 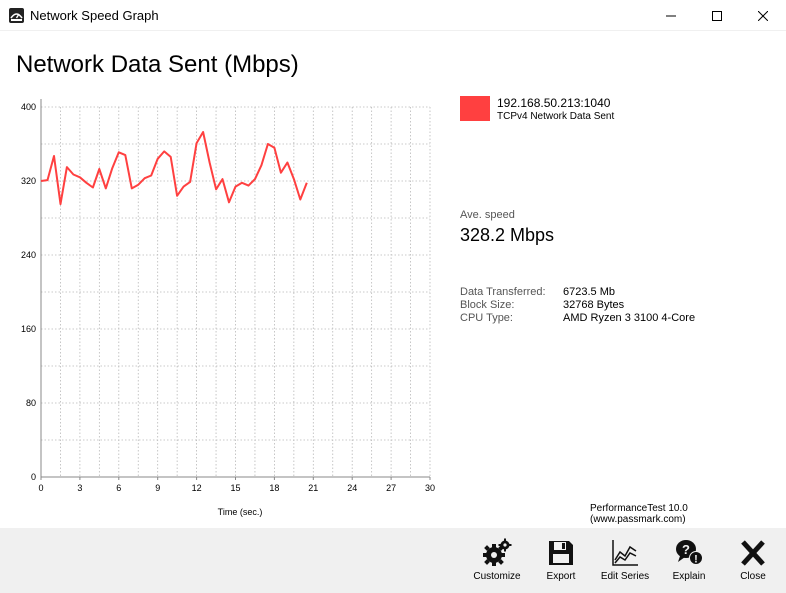 I want to click on bottom-toolbar: Customize Export Edit Series ? ! Explain, so click(x=393, y=560).